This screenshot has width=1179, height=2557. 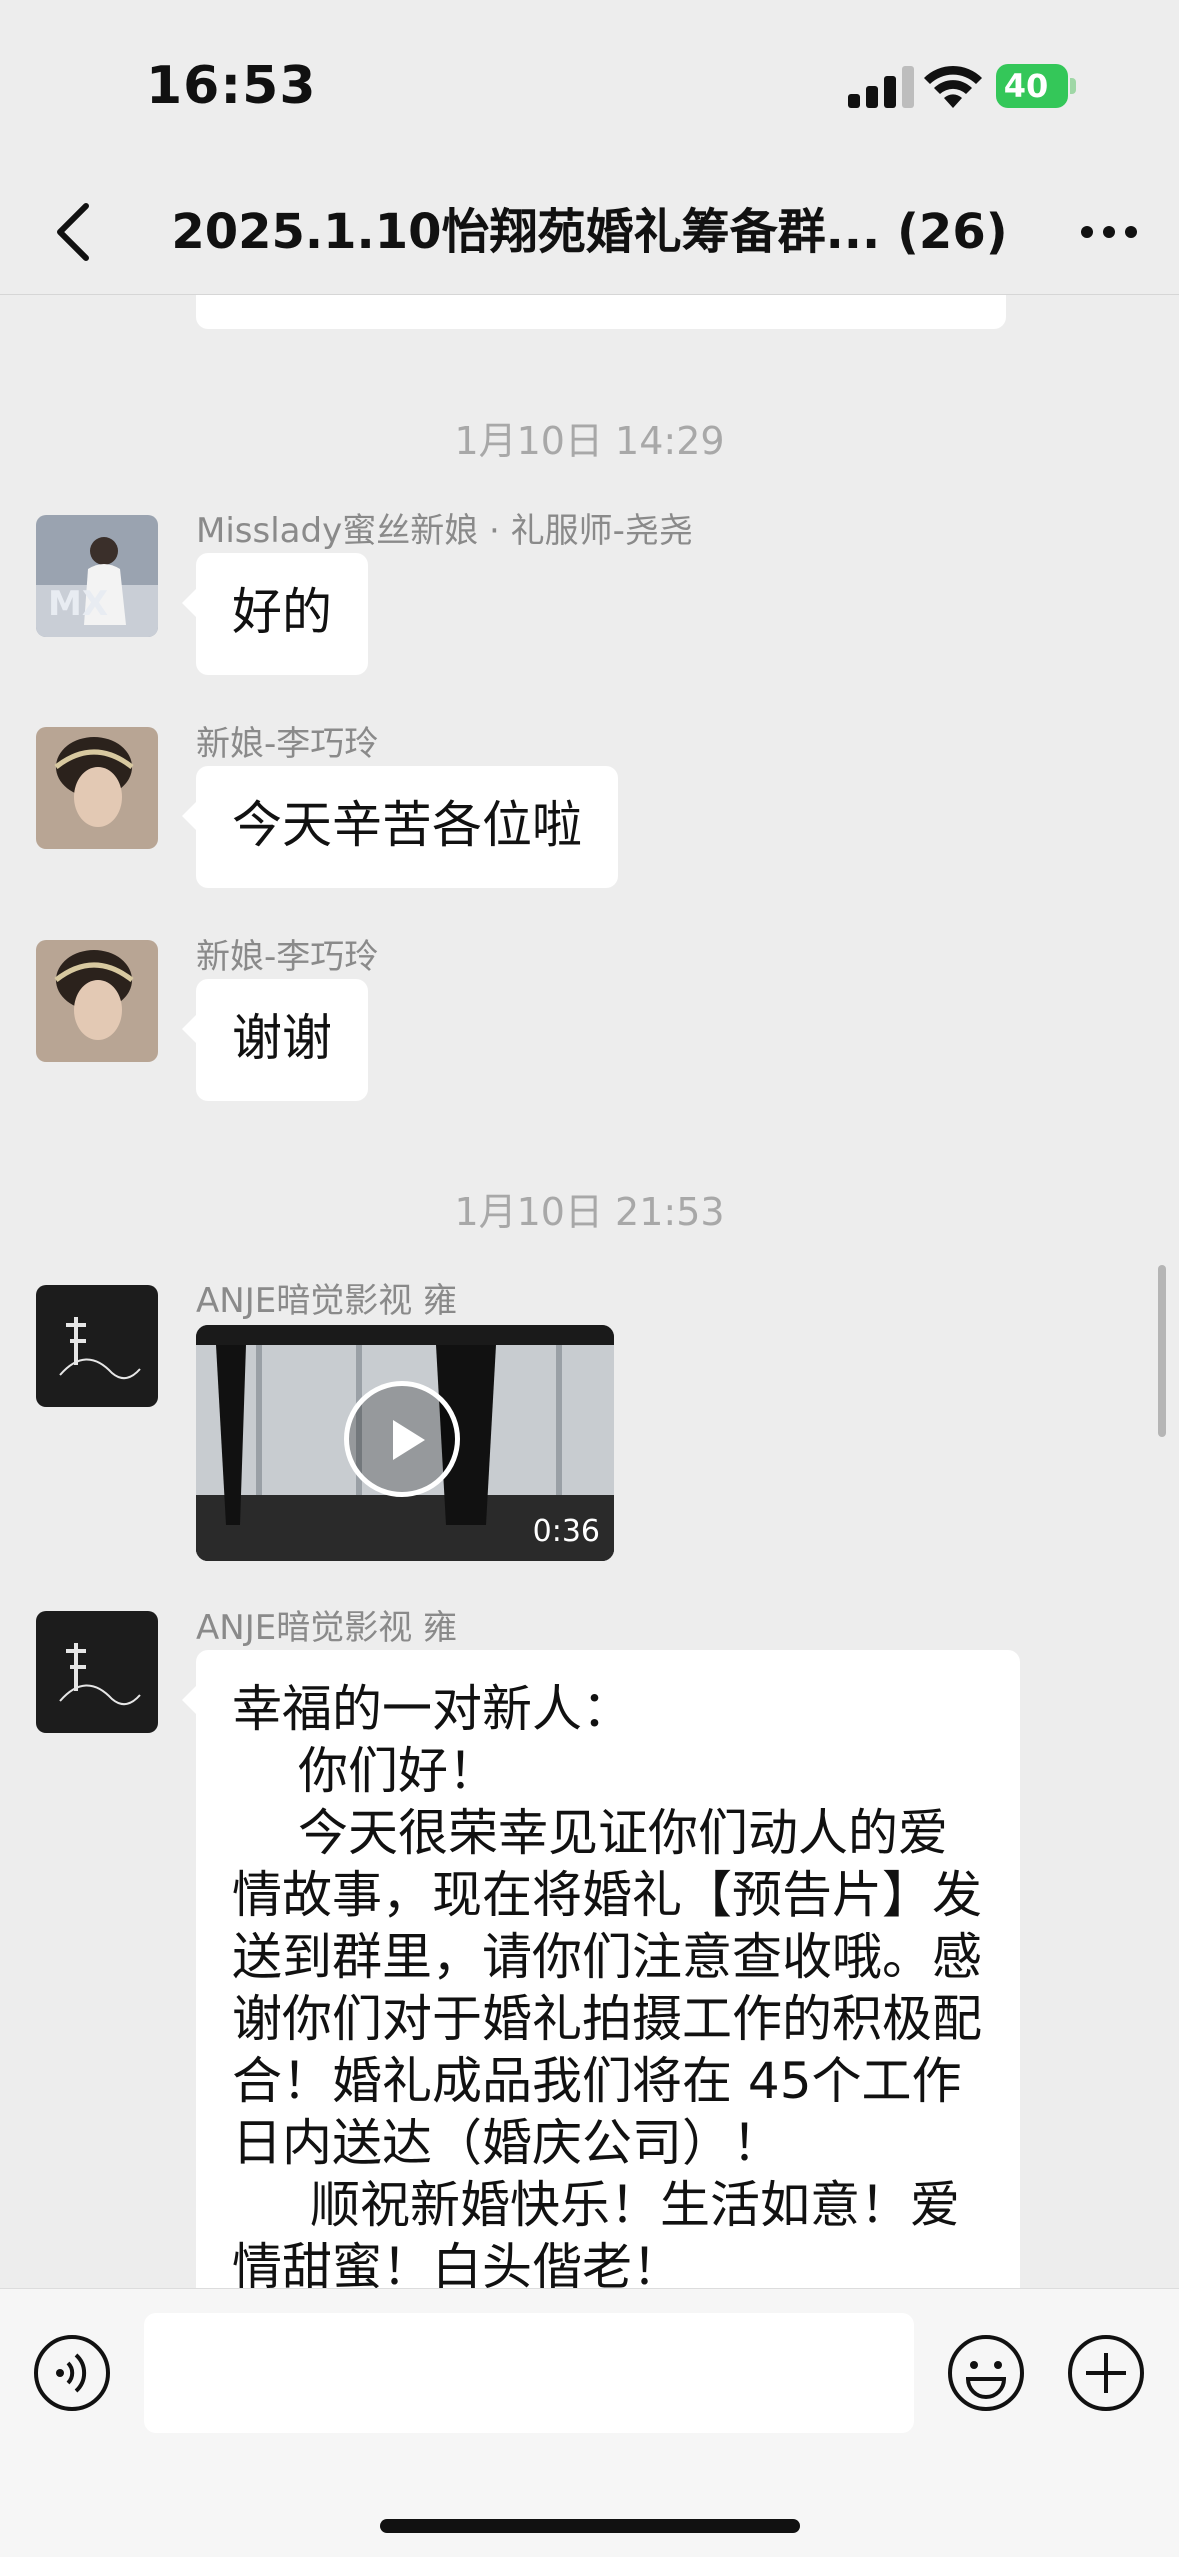 What do you see at coordinates (402, 1439) in the screenshot?
I see `play-icon` at bounding box center [402, 1439].